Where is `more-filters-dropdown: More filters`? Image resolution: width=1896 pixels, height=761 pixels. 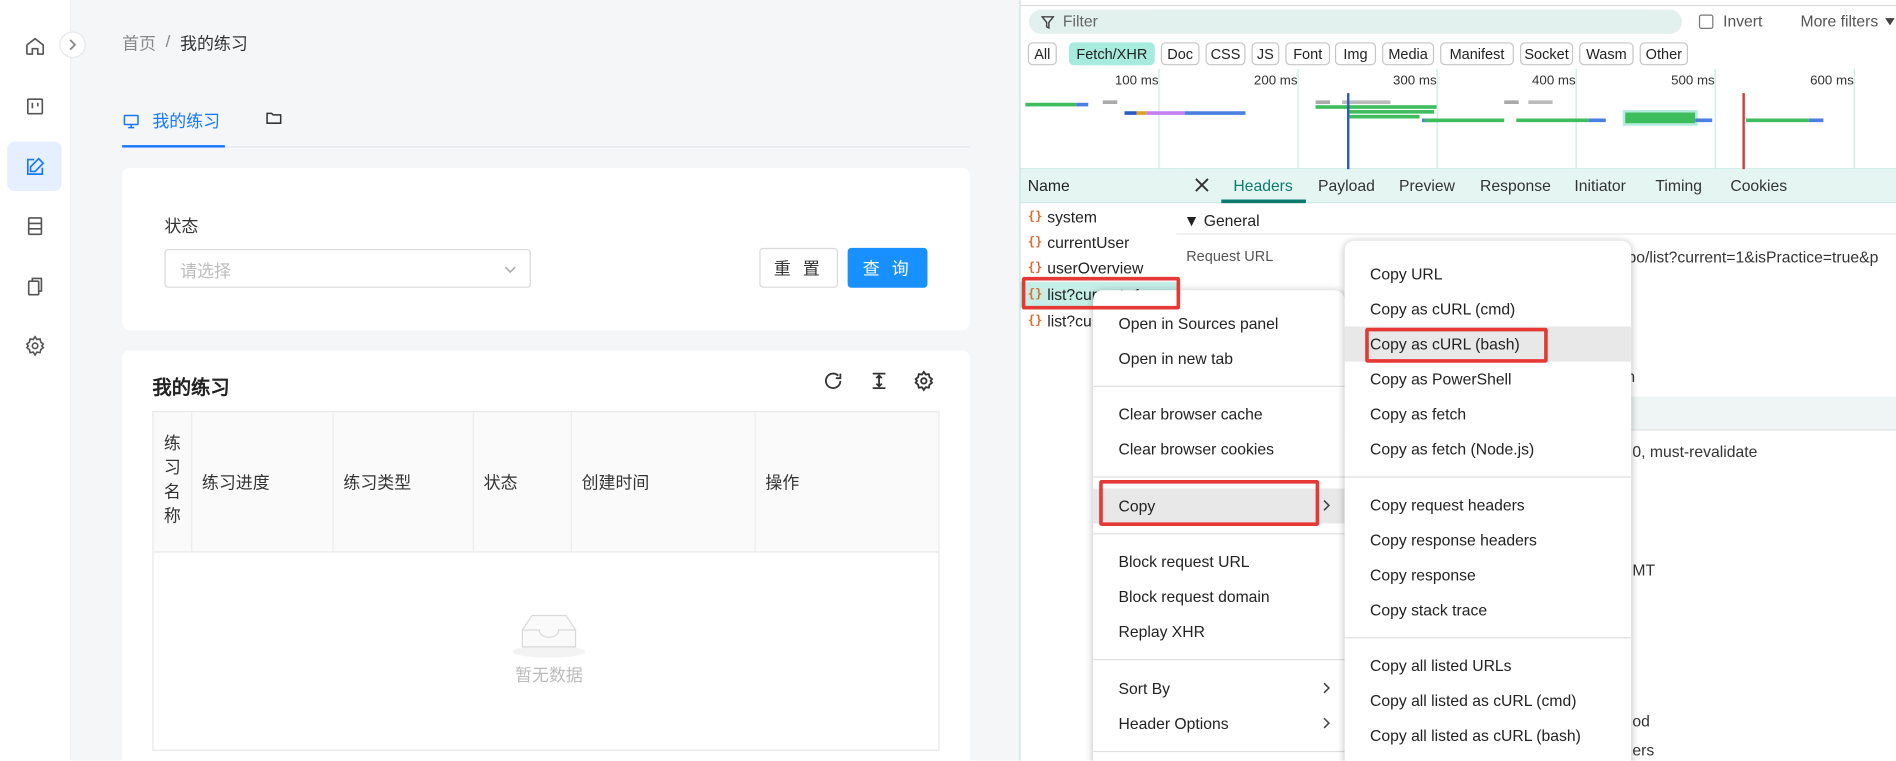 more-filters-dropdown: More filters is located at coordinates (1848, 21).